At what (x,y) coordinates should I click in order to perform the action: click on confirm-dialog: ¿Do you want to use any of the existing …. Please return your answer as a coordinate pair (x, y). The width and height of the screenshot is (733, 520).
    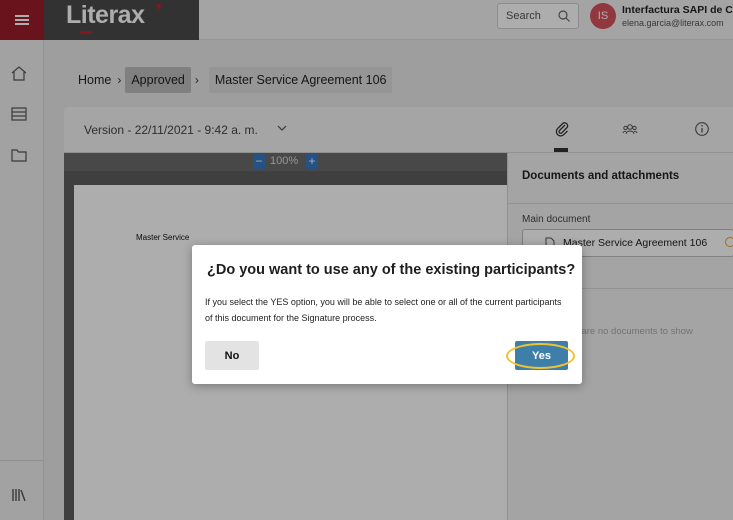
    Looking at the image, I should click on (387, 314).